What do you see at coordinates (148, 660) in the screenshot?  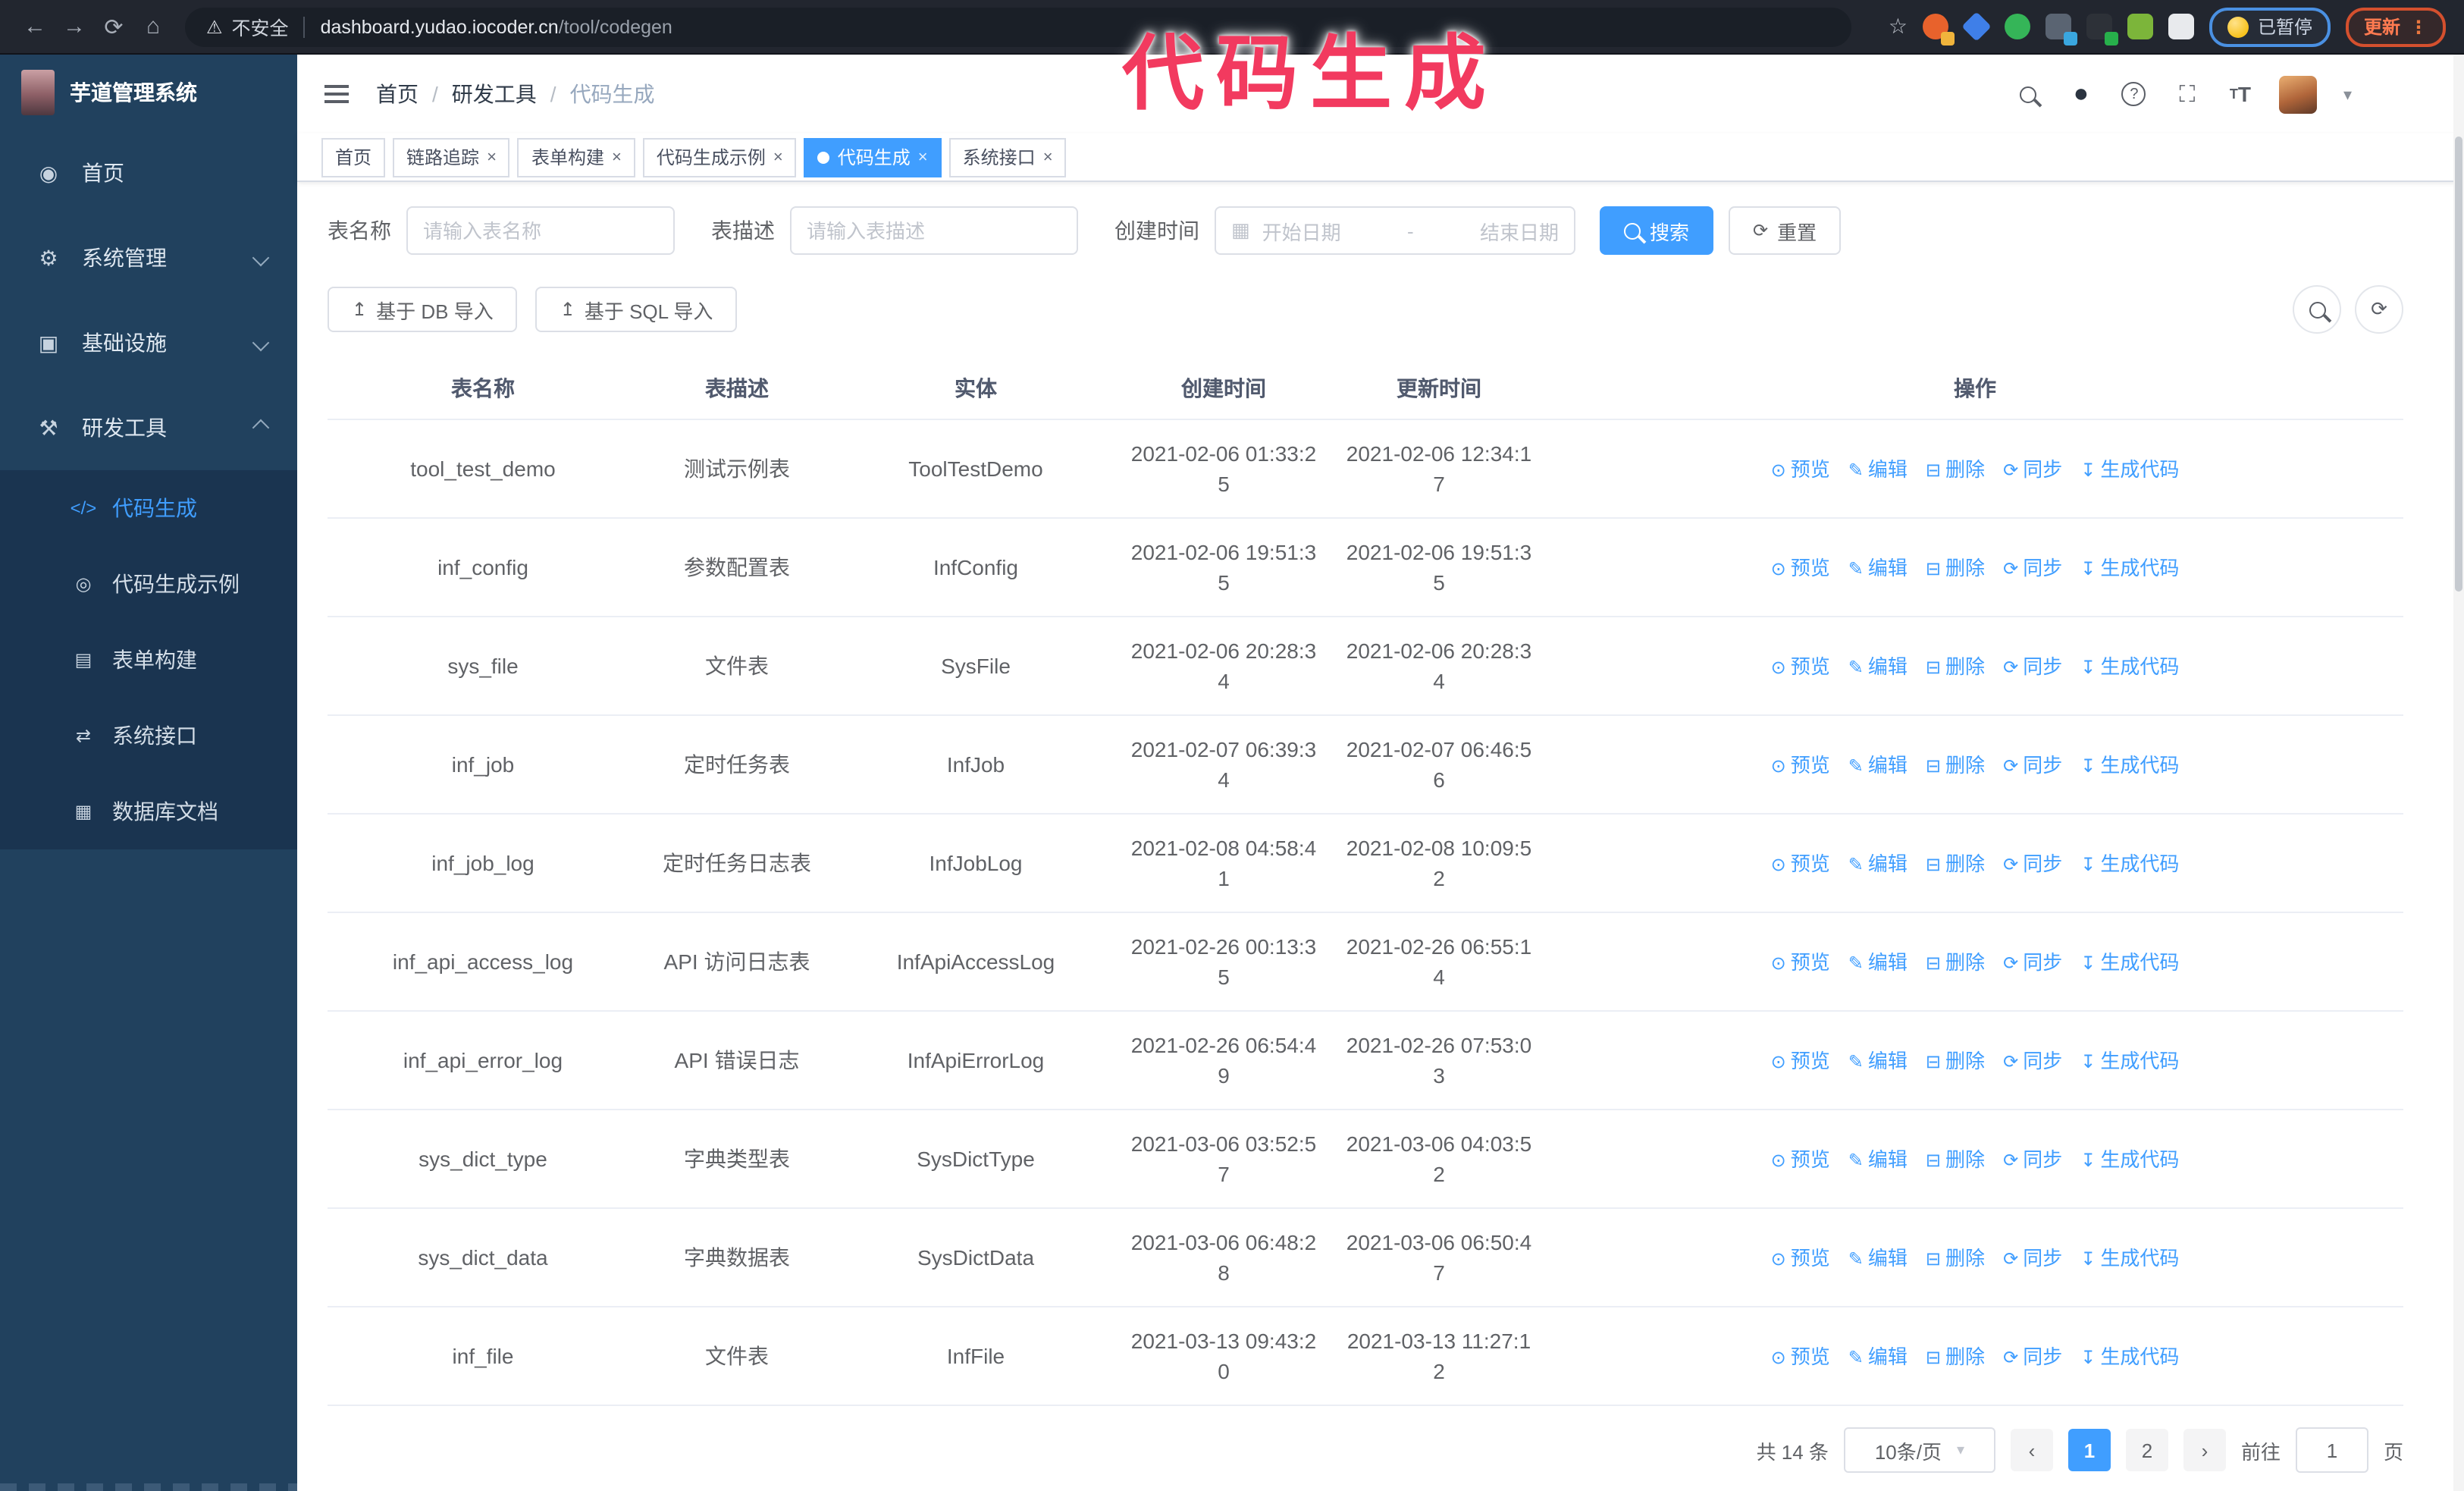 I see `sidebar-item-form-builder: ▤ 表单构建` at bounding box center [148, 660].